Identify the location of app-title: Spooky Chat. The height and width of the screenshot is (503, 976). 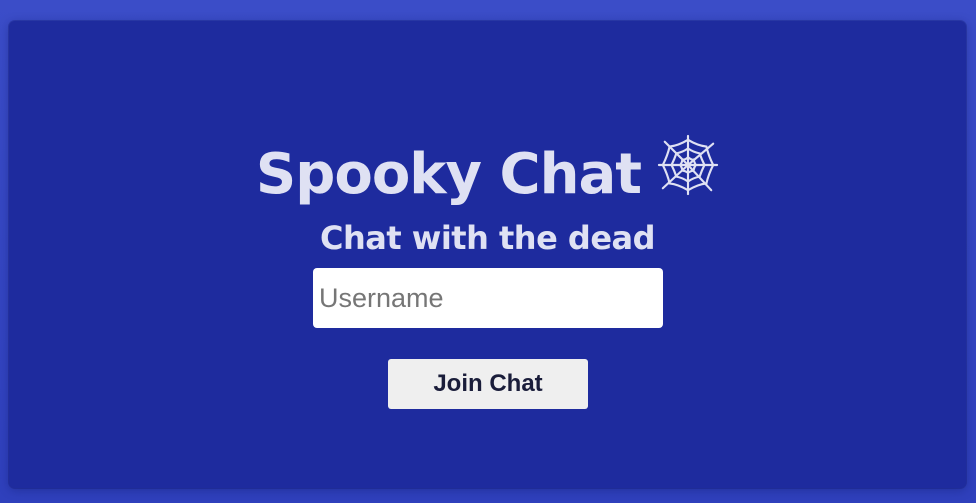
(448, 174).